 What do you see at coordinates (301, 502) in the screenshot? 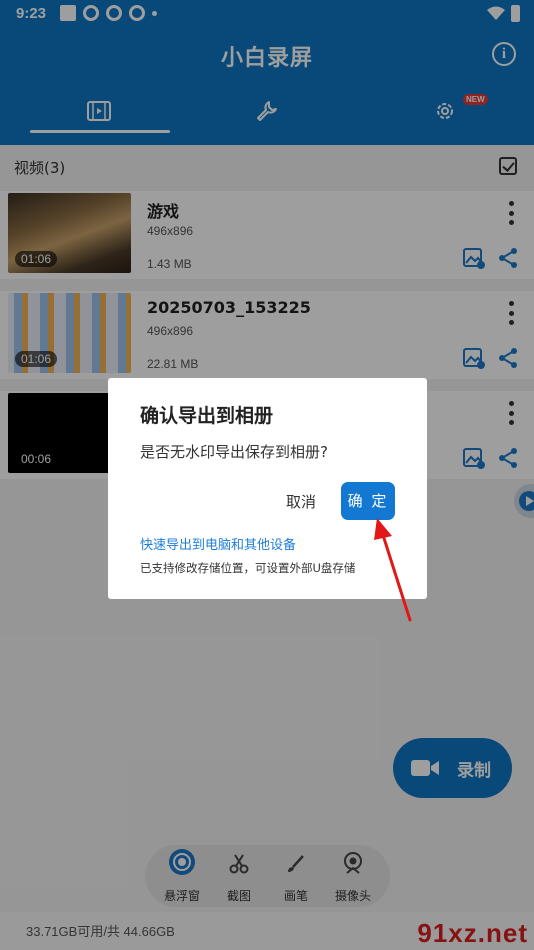
I see `cancel-button: 取消` at bounding box center [301, 502].